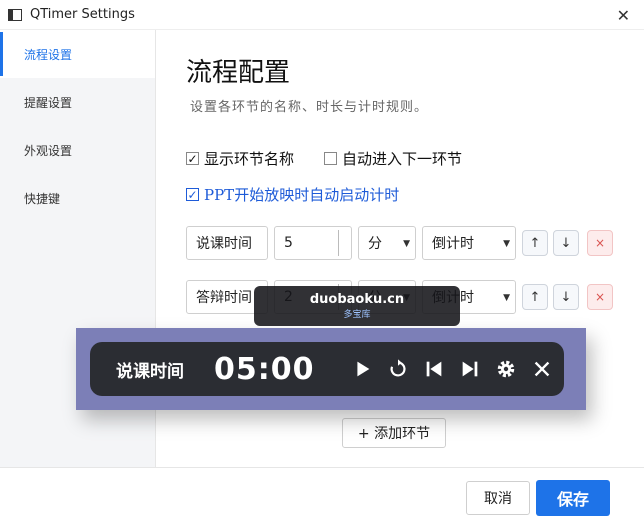 Image resolution: width=644 pixels, height=527 pixels. I want to click on window-title: QTimer Settings, so click(82, 14).